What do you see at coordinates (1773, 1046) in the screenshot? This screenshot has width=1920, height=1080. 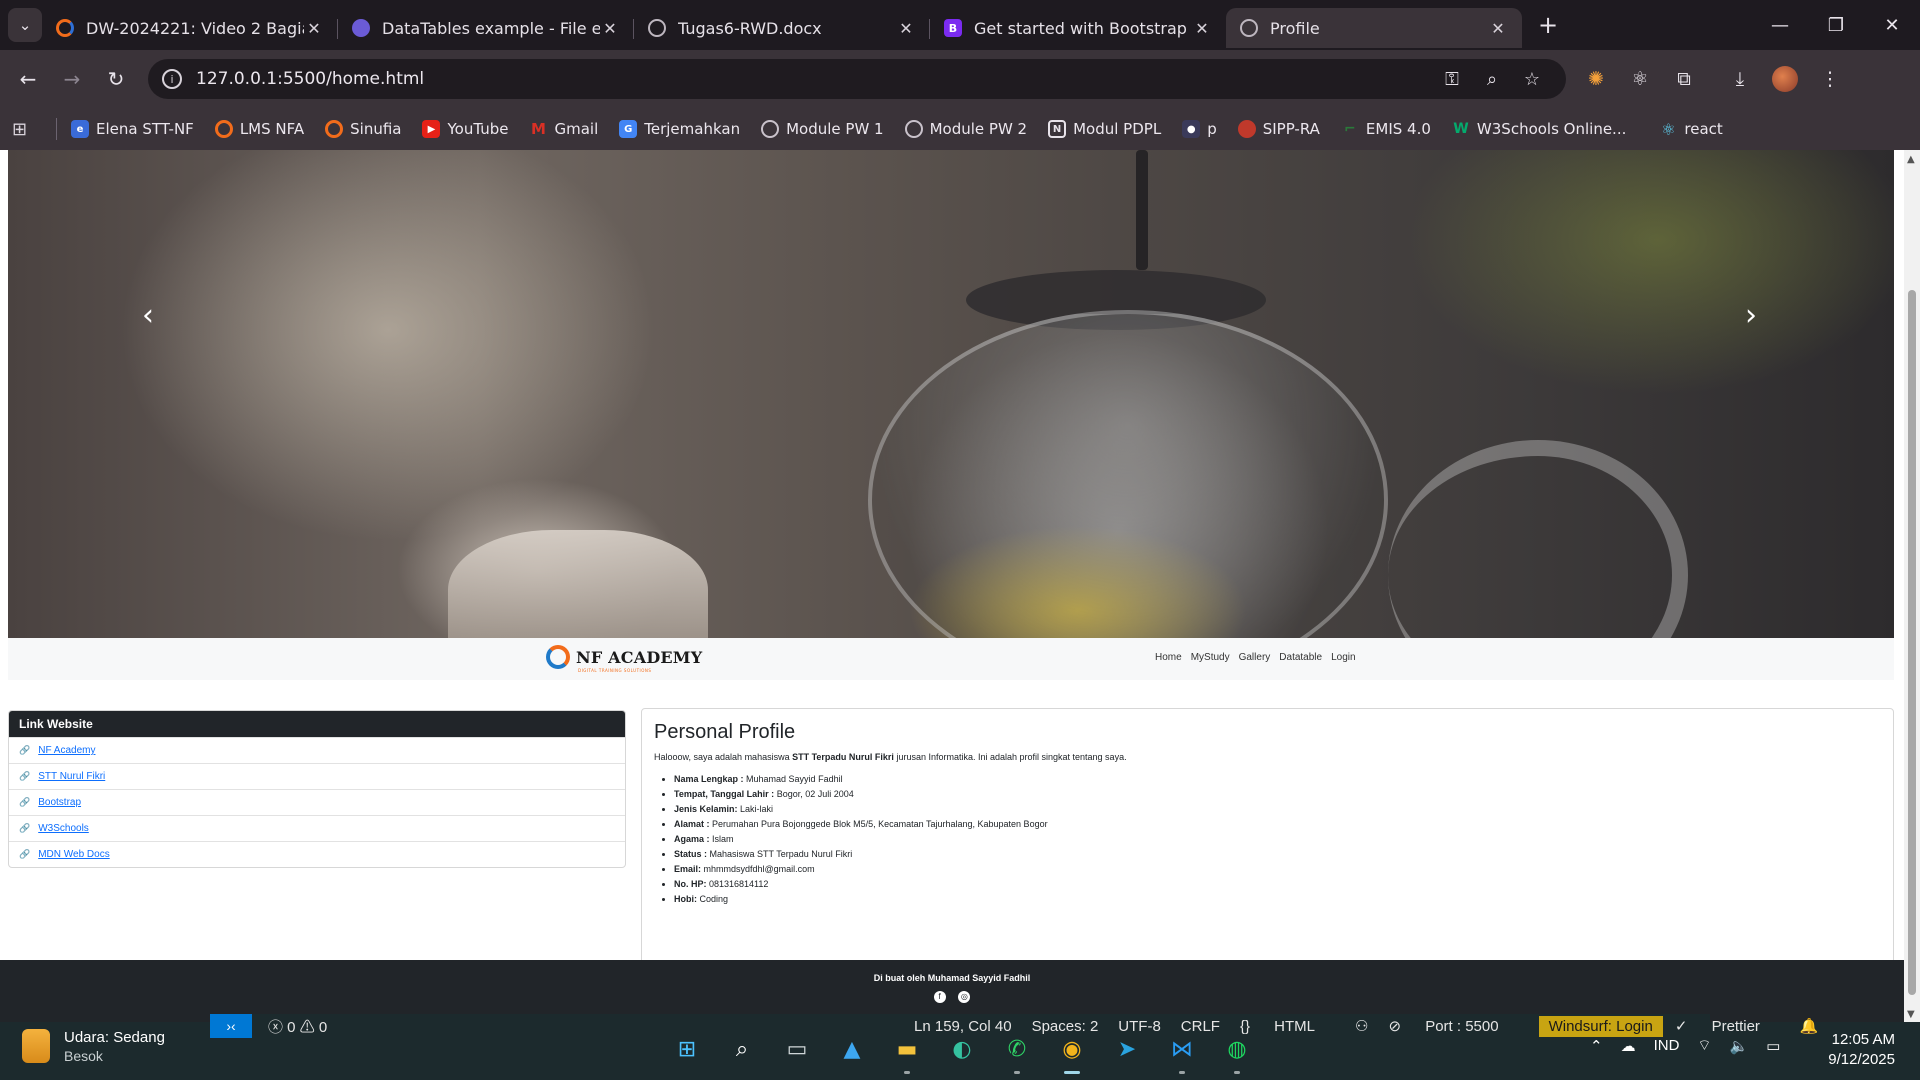 I see `battery-icon: ▭` at bounding box center [1773, 1046].